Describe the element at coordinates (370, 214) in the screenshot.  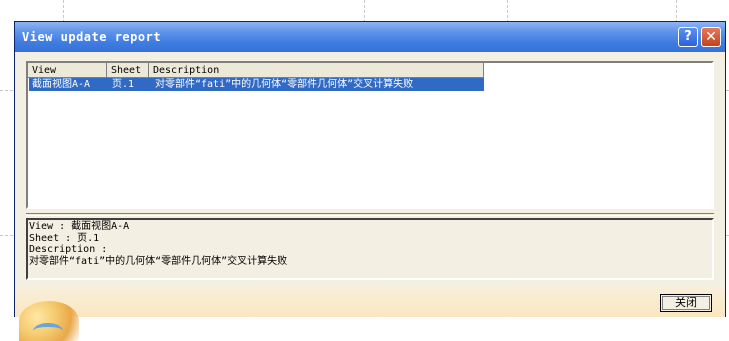
I see `splitter` at that location.